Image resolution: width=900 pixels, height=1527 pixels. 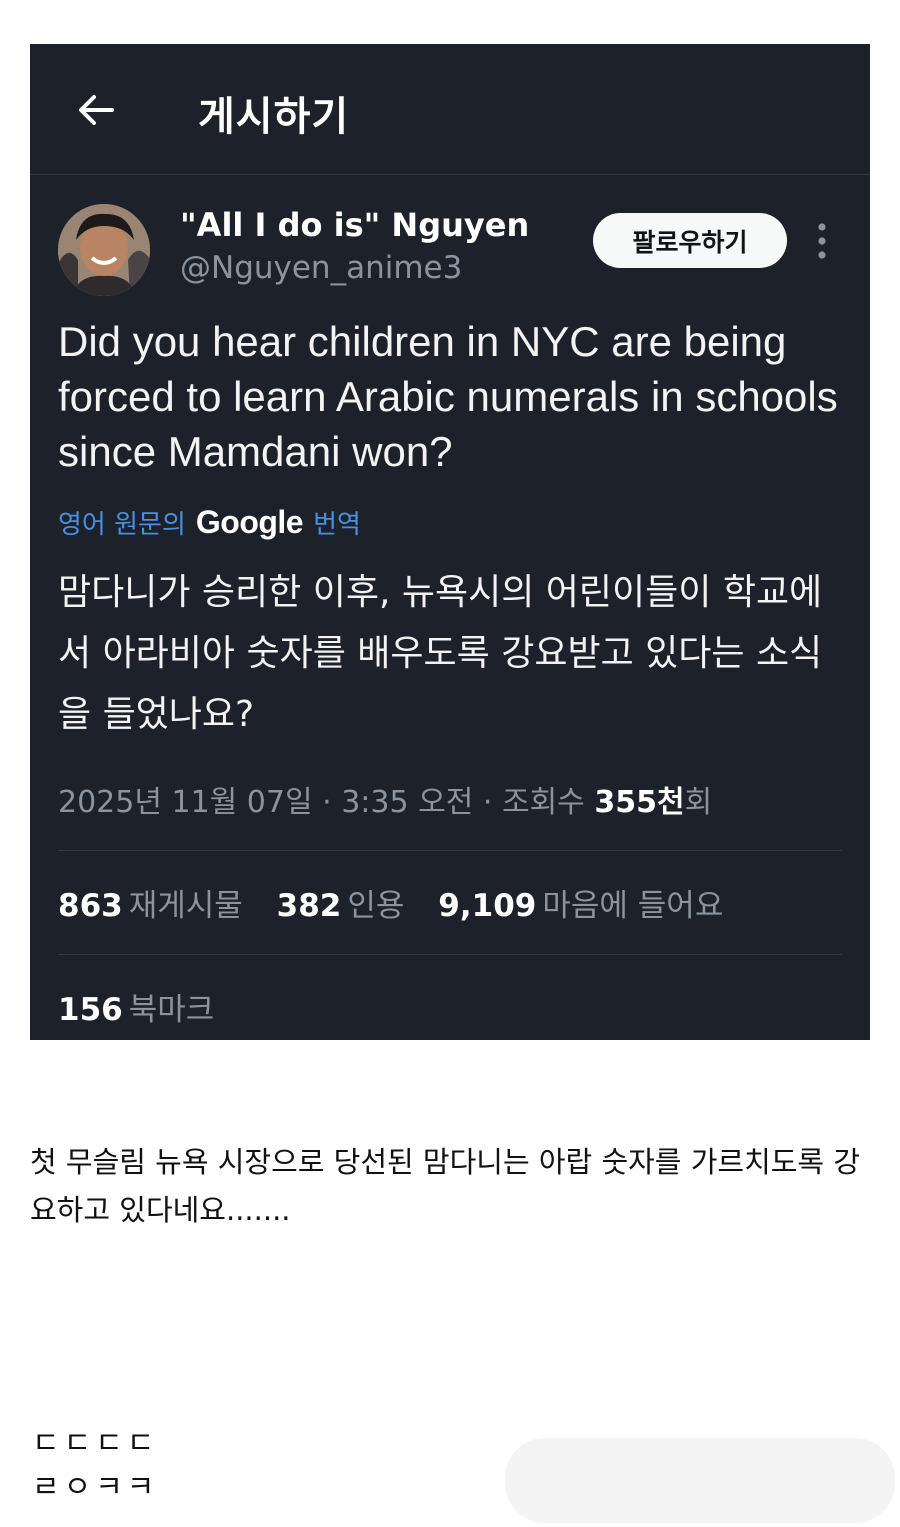 I want to click on top-bar: 게시하기, so click(x=450, y=109).